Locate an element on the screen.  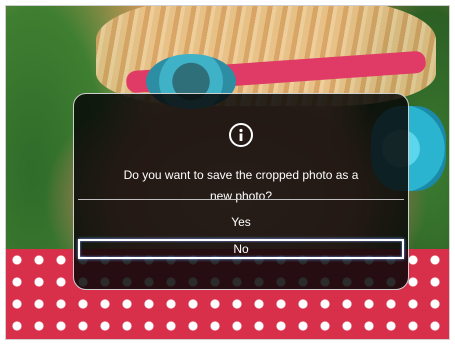
info-icon is located at coordinates (241, 135).